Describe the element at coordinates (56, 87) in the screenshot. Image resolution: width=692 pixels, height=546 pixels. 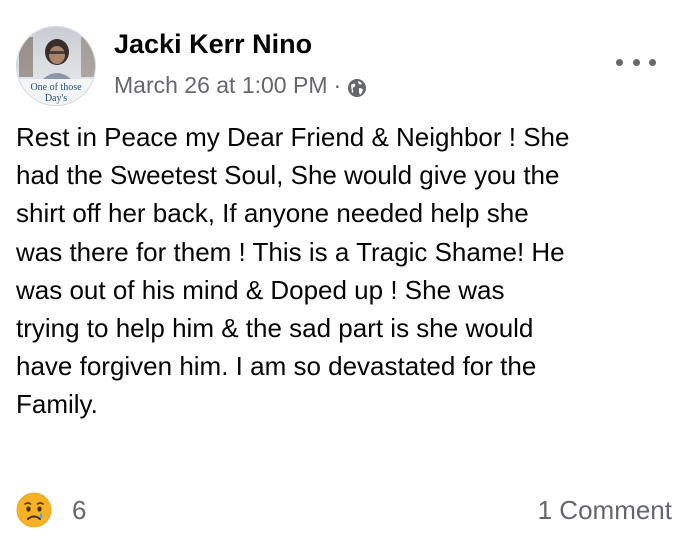
I see `avatar-caption-line1: One of those` at that location.